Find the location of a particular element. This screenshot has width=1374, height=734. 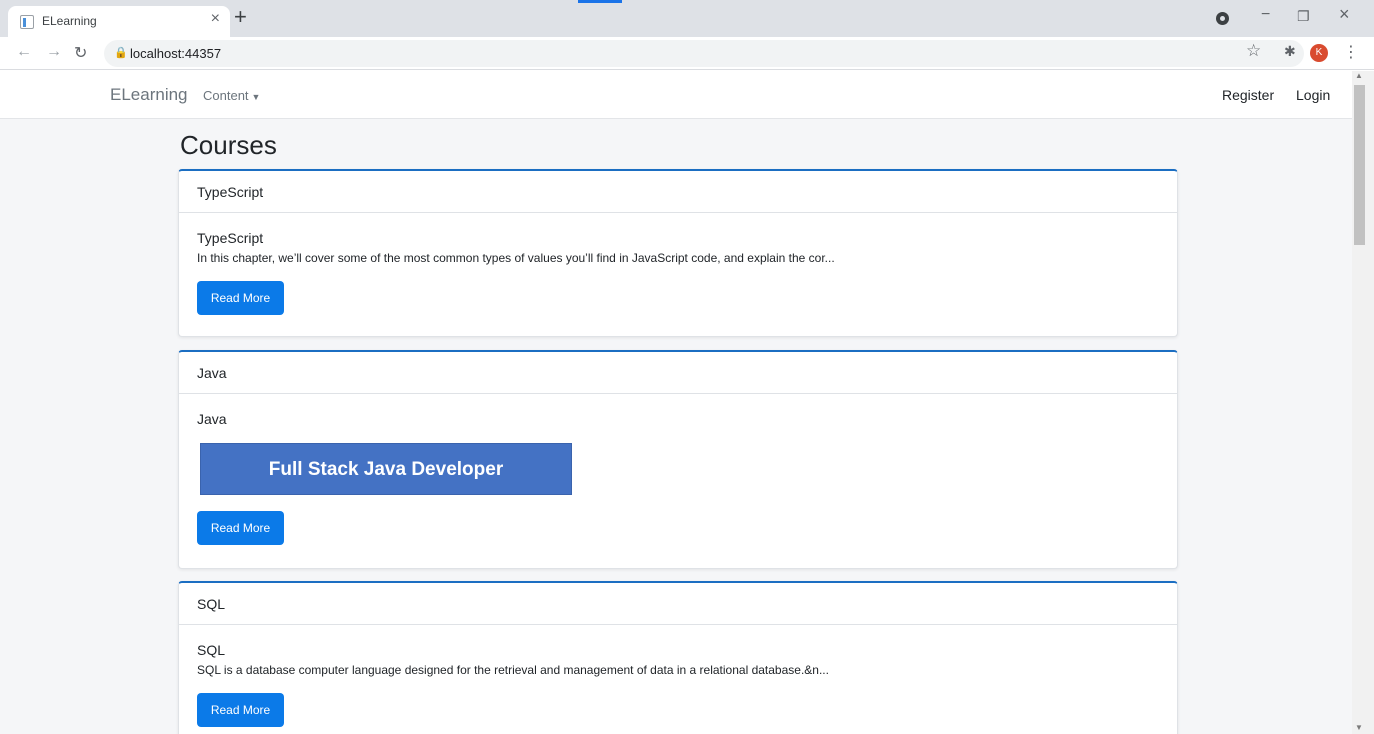

page-favicon-icon is located at coordinates (27, 22).